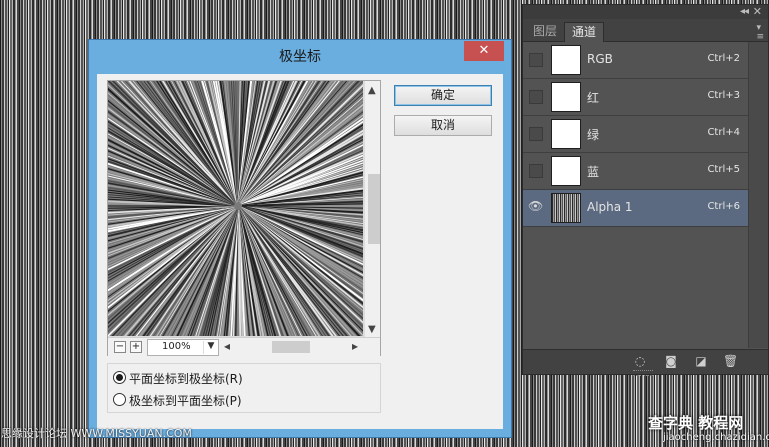 Image resolution: width=769 pixels, height=447 pixels. I want to click on panel-bottom-toolbar: ◌ ◙ ◪ 🗑, so click(645, 362).